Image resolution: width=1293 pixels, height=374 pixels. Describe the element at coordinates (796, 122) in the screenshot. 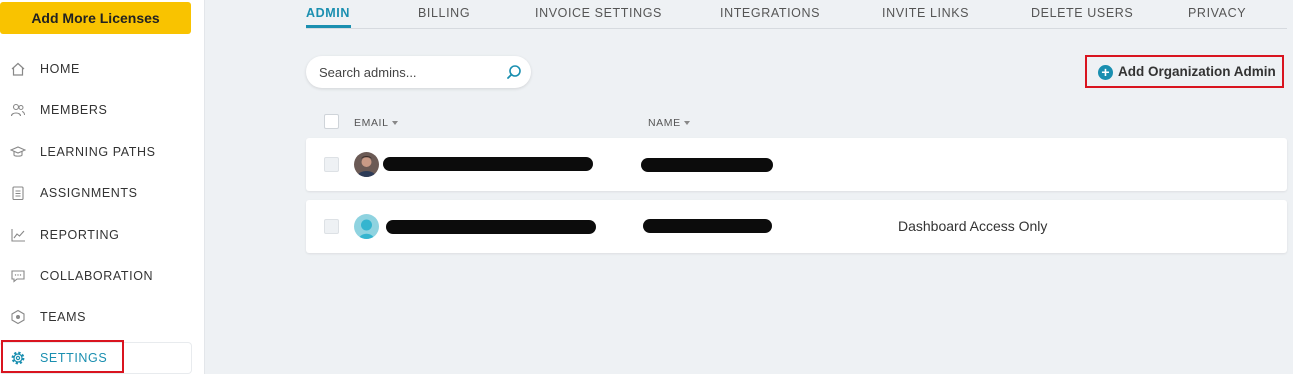

I see `table-header: EMAIL NAME` at that location.